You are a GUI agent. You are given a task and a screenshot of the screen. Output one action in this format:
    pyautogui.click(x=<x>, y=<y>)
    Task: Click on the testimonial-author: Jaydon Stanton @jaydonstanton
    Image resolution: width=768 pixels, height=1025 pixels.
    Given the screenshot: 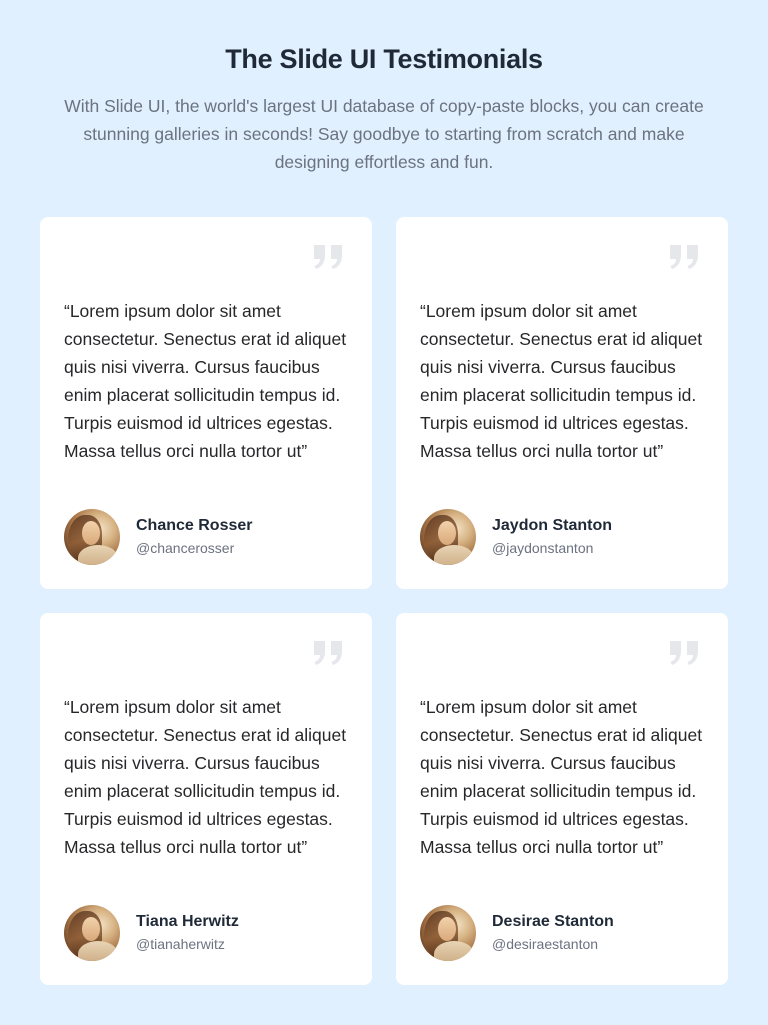 What is the action you would take?
    pyautogui.click(x=516, y=537)
    